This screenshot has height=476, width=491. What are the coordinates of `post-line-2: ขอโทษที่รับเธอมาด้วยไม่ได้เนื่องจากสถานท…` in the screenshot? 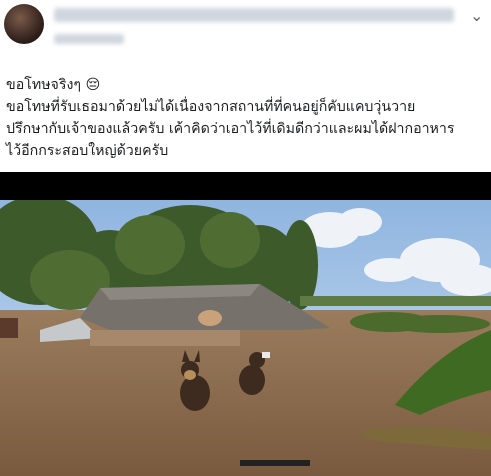 It's located at (211, 107).